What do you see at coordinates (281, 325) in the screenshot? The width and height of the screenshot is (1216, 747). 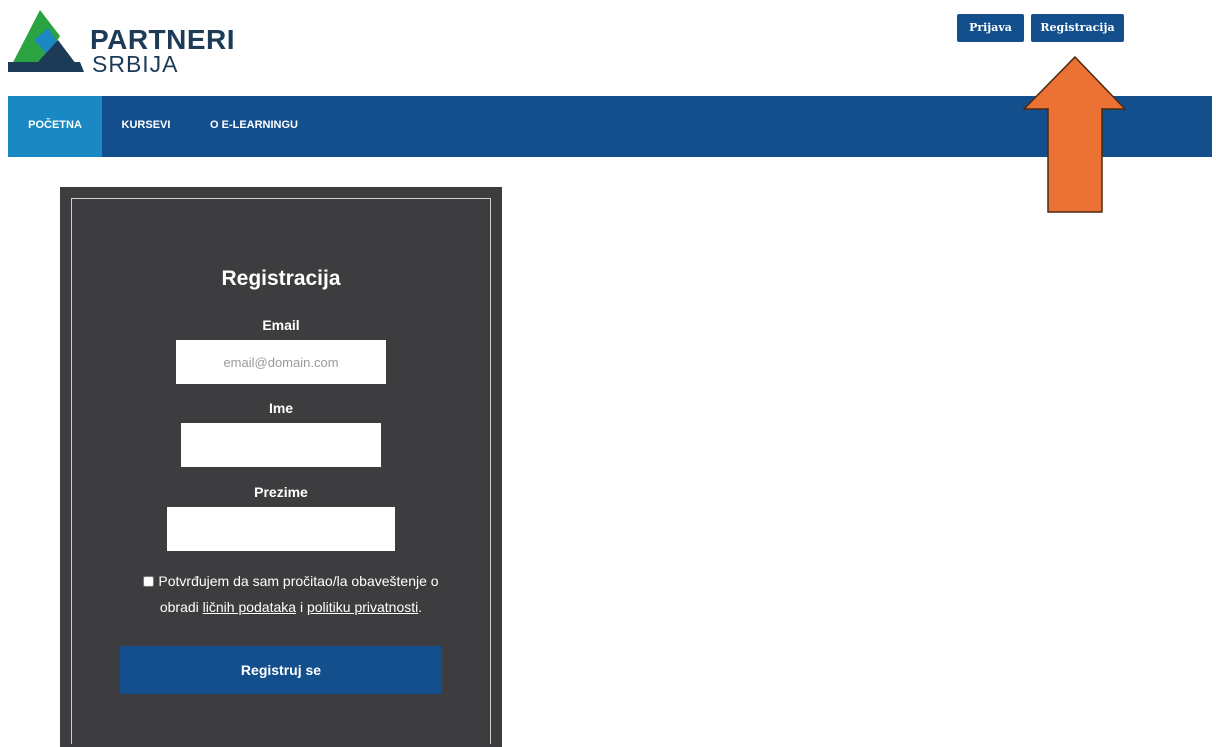 I see `email-label: Email` at bounding box center [281, 325].